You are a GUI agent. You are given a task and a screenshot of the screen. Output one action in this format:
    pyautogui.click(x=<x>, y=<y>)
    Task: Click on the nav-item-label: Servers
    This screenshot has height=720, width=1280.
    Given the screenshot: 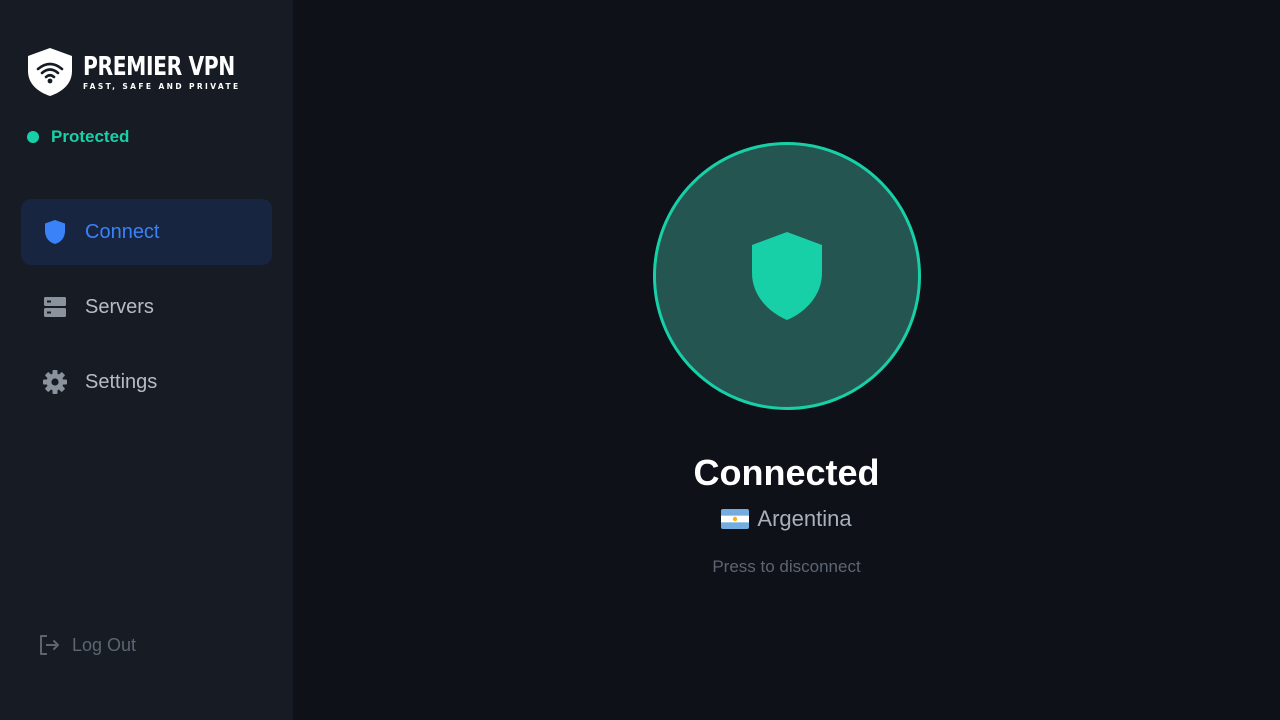 What is the action you would take?
    pyautogui.click(x=119, y=306)
    